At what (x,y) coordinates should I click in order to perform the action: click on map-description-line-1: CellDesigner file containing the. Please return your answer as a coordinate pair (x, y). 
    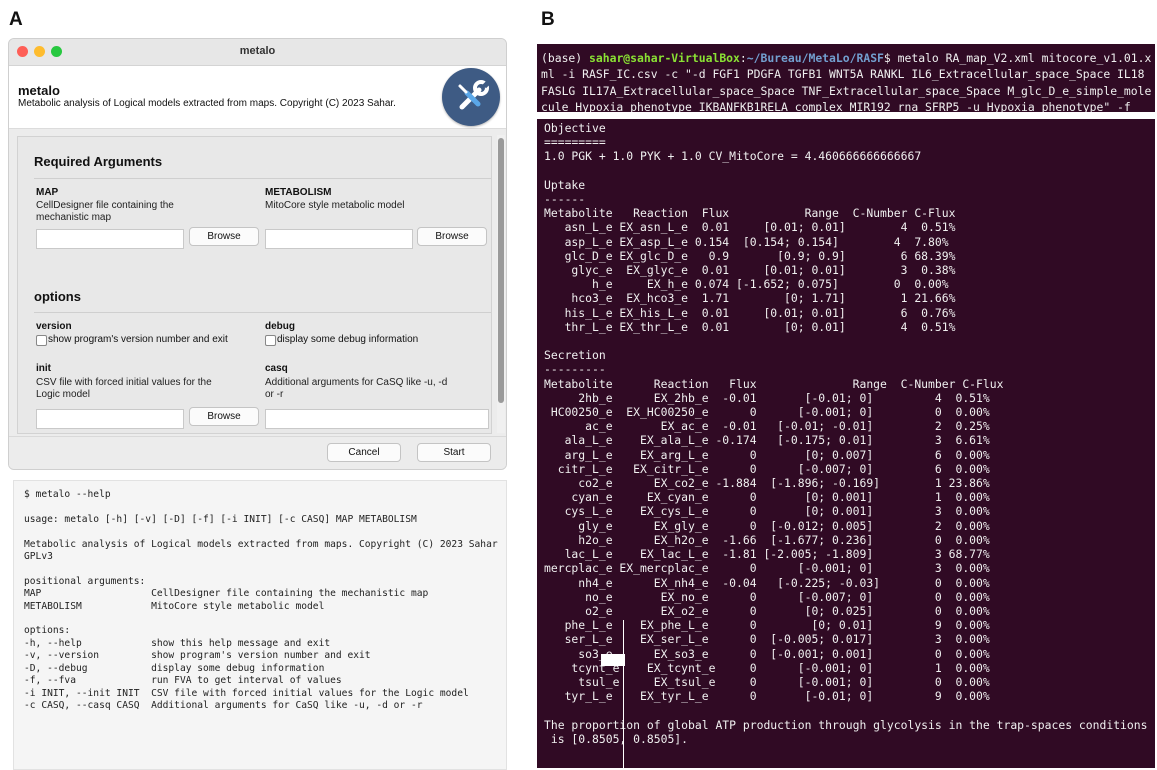
    Looking at the image, I should click on (105, 205).